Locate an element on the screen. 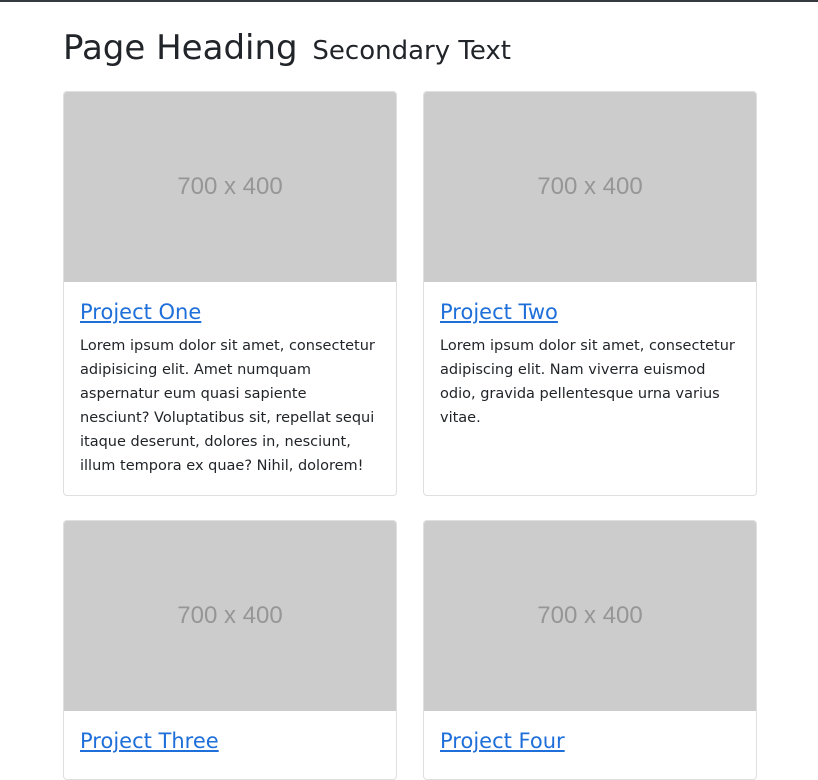  project-card-four: 700 x 400 Project Four is located at coordinates (590, 650).